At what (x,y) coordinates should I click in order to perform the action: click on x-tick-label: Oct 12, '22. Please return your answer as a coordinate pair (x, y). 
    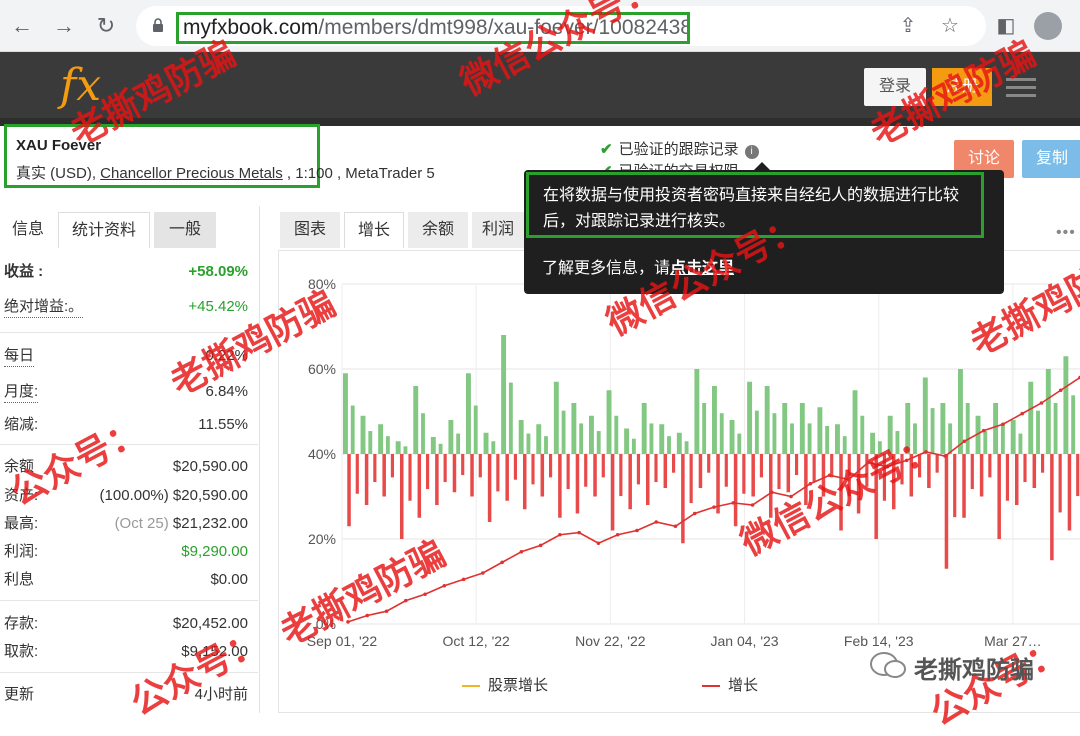
    Looking at the image, I should click on (476, 641).